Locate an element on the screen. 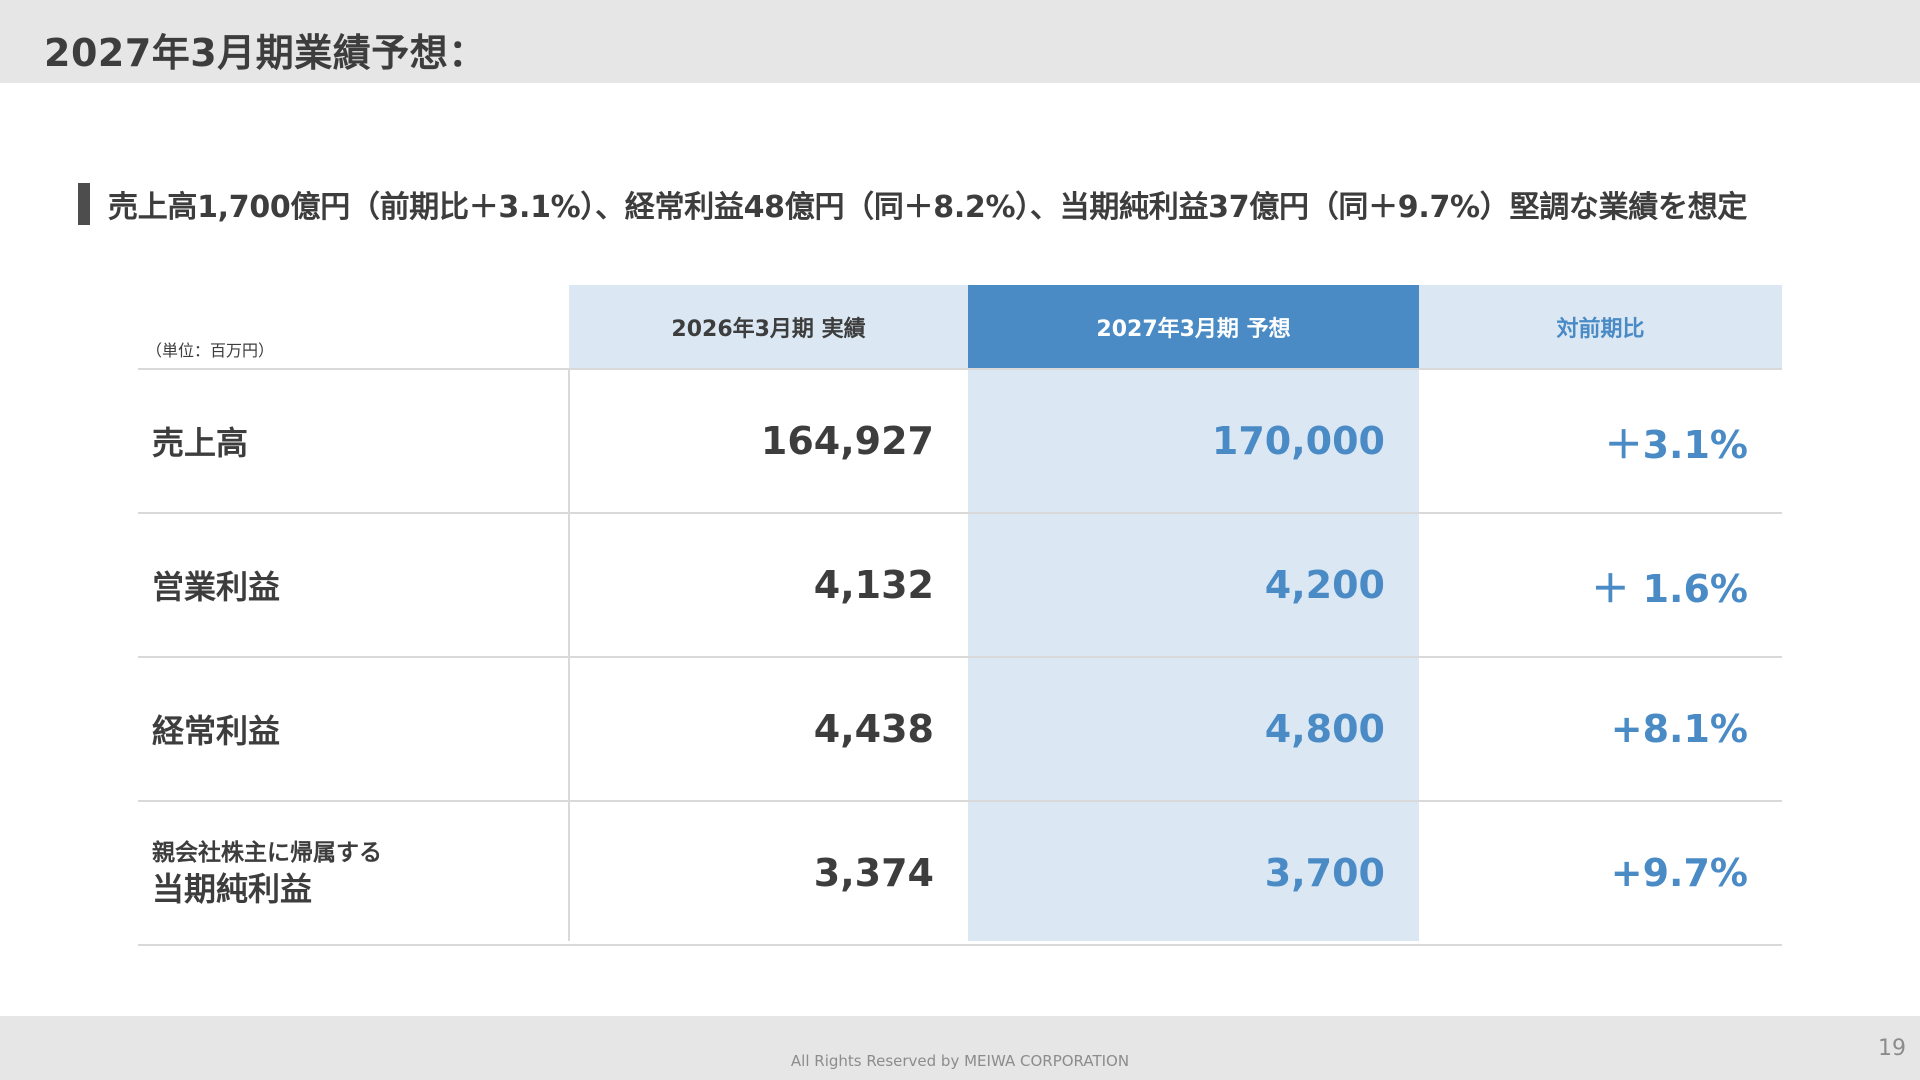 This screenshot has height=1080, width=1920. row-label: 売上高 is located at coordinates (200, 443).